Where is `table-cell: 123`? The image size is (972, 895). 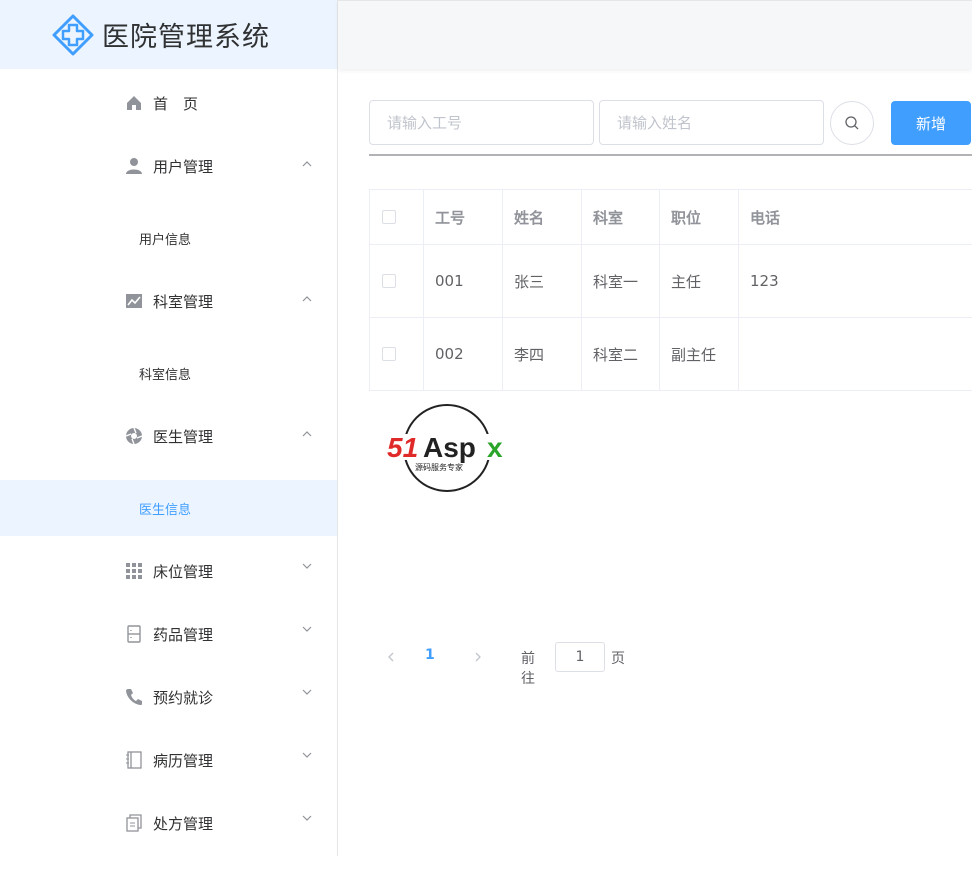
table-cell: 123 is located at coordinates (764, 281).